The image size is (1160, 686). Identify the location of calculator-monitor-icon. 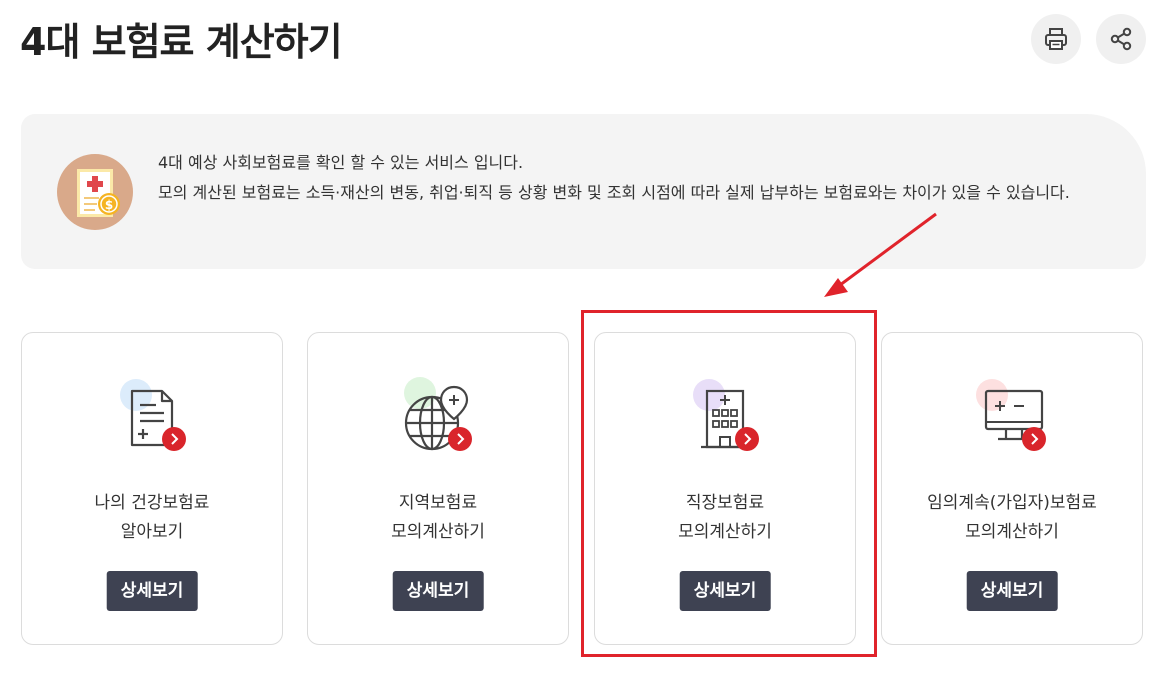
(1011, 415).